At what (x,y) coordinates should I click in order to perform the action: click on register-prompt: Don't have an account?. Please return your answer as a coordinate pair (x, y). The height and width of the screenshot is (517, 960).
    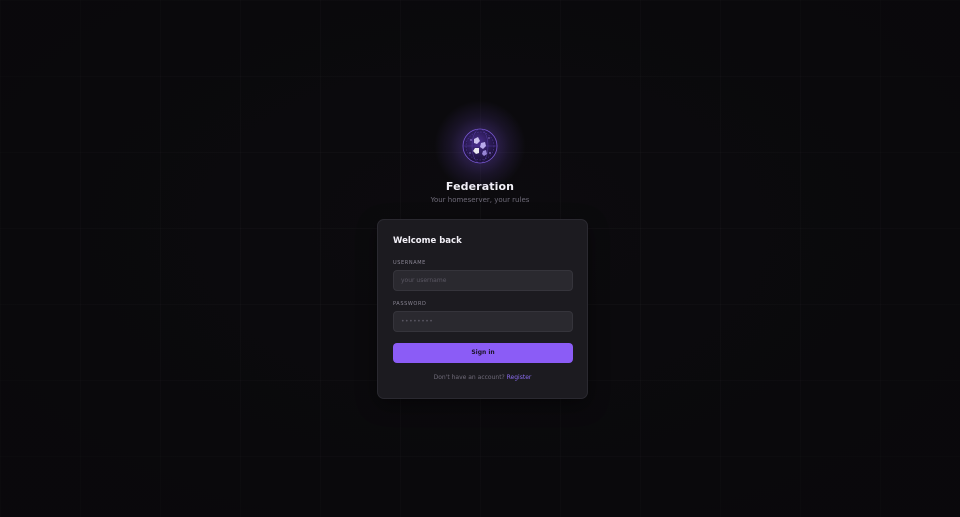
    Looking at the image, I should click on (469, 377).